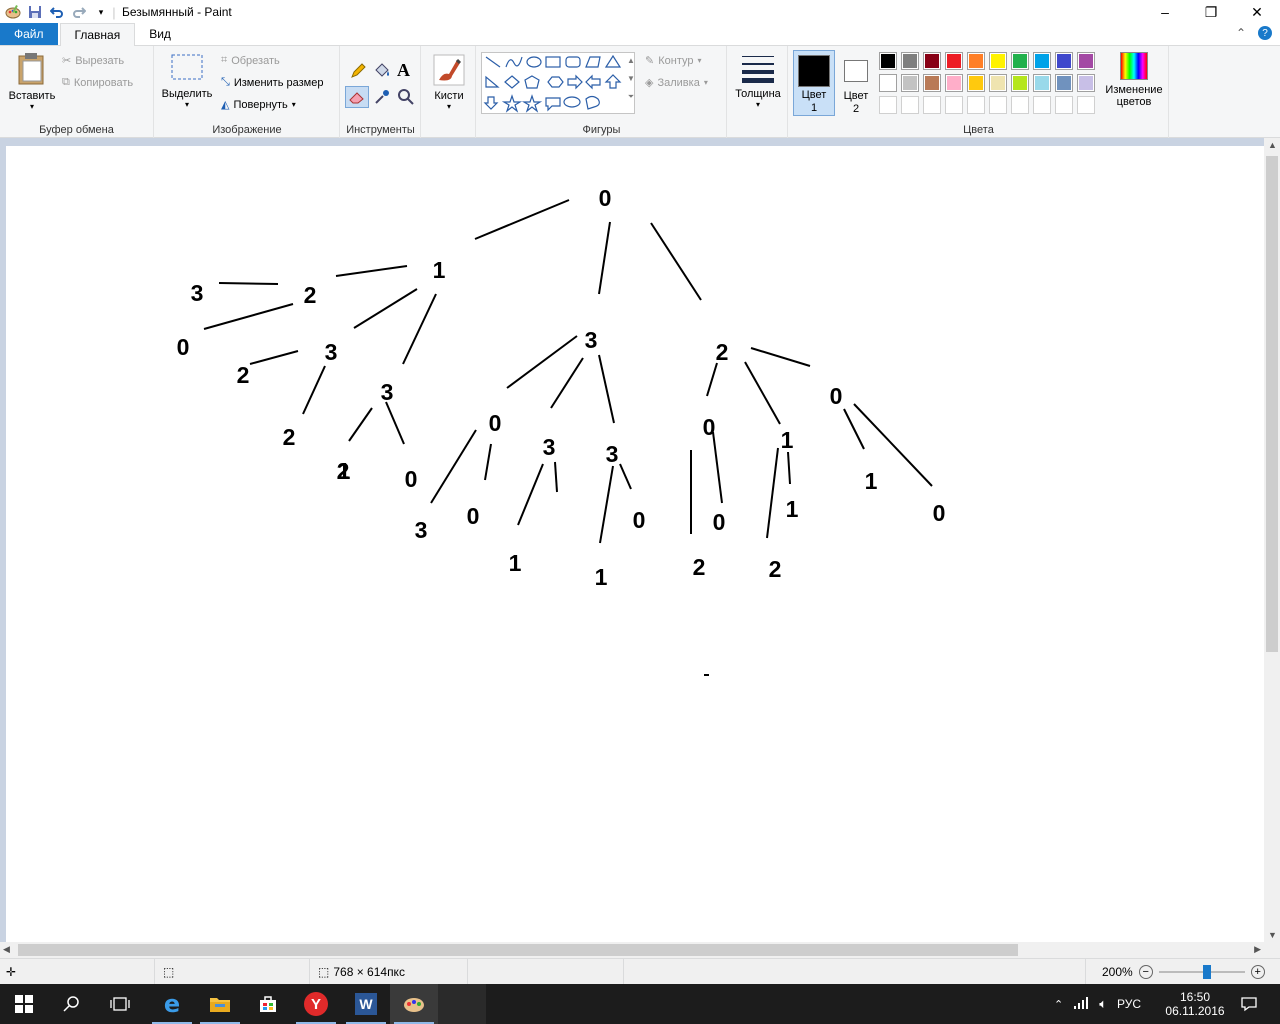 This screenshot has width=1280, height=1024. Describe the element at coordinates (24, 1004) in the screenshot. I see `start-button` at that location.